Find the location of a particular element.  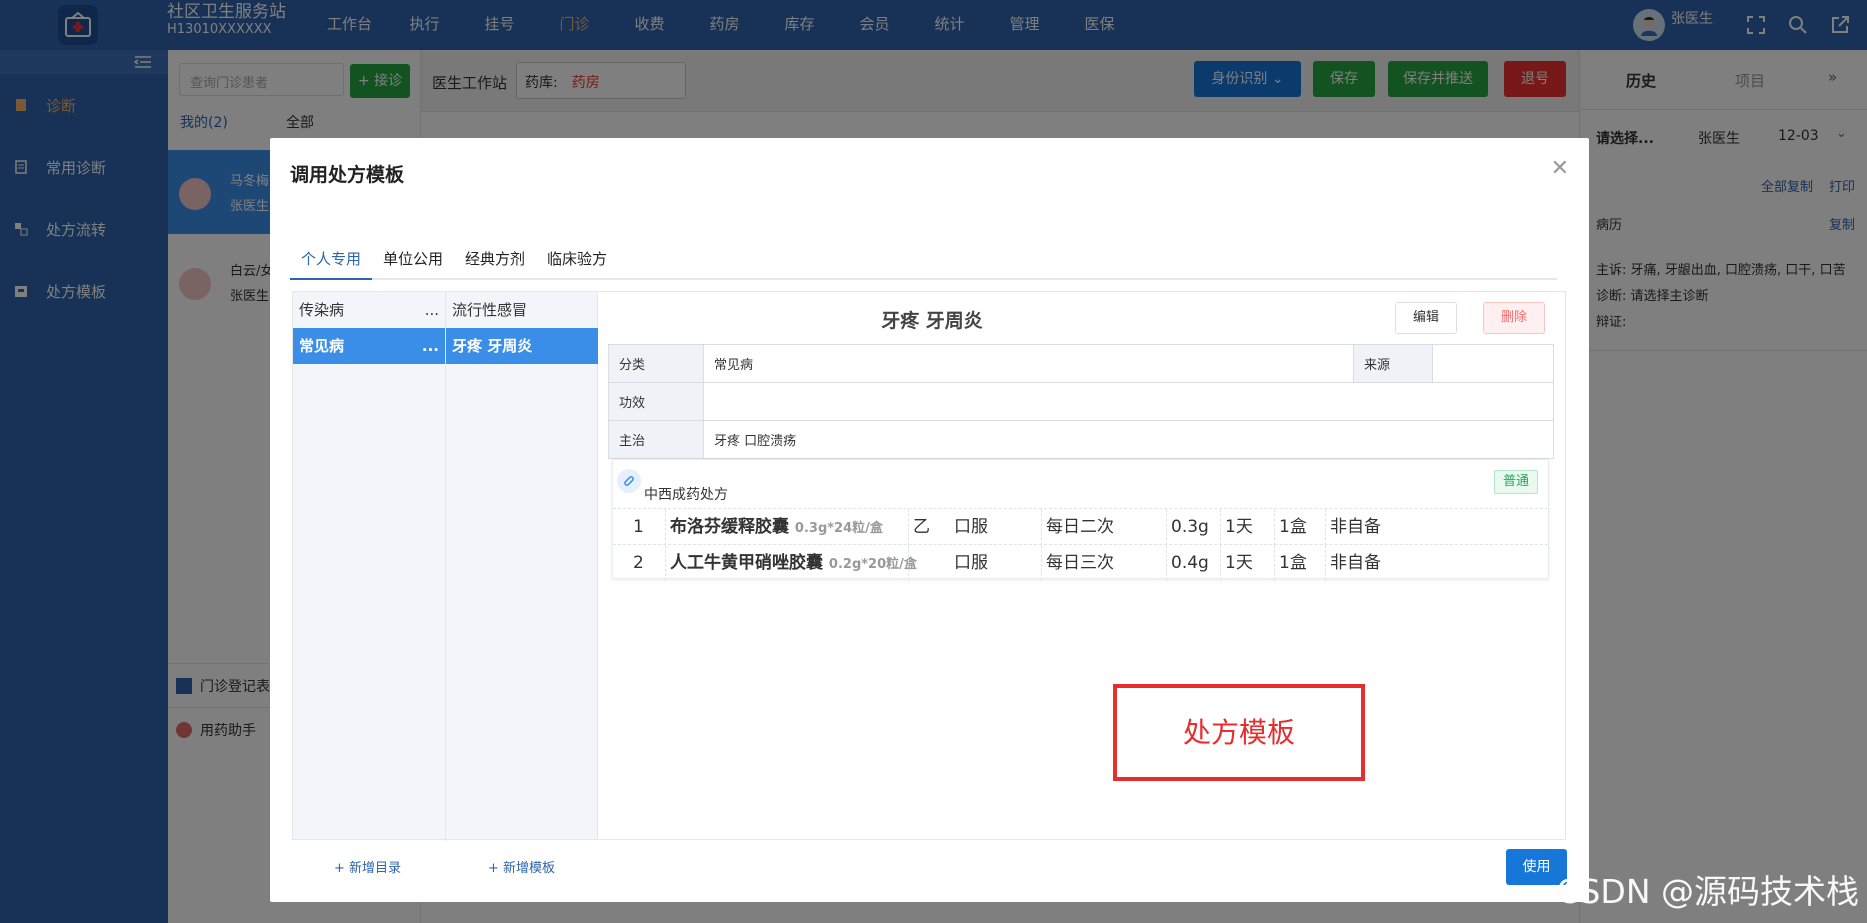

tab-classic: 经典方剂 is located at coordinates (495, 263).